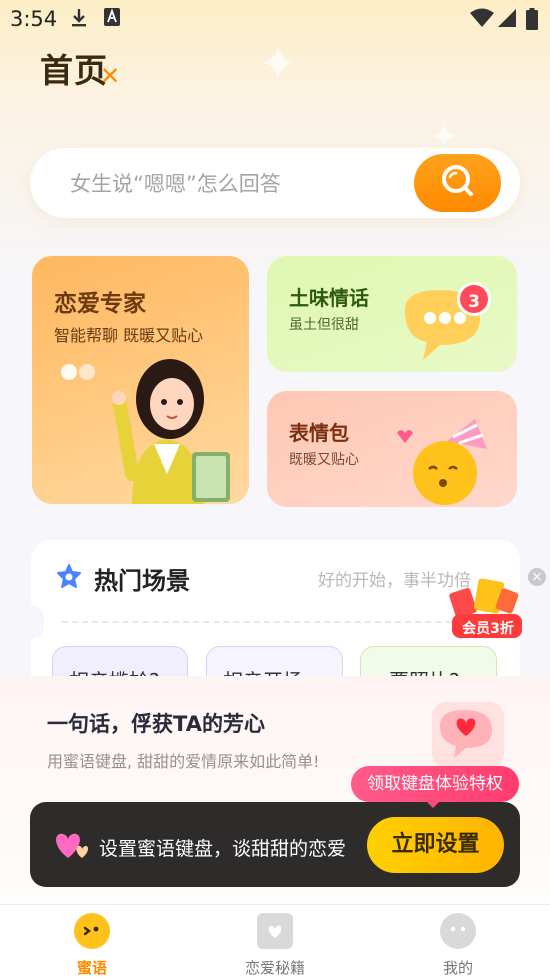 Image resolution: width=550 pixels, height=980 pixels. I want to click on love-expert-card: 恋爱专家 智能帮聊 既暖又贴心, so click(140, 380).